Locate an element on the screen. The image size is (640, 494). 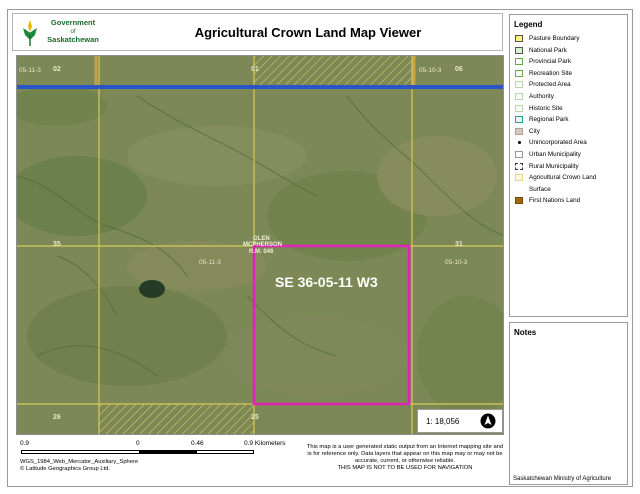
legend-item-provincial-park: Provincial Park is located at coordinates (568, 62).